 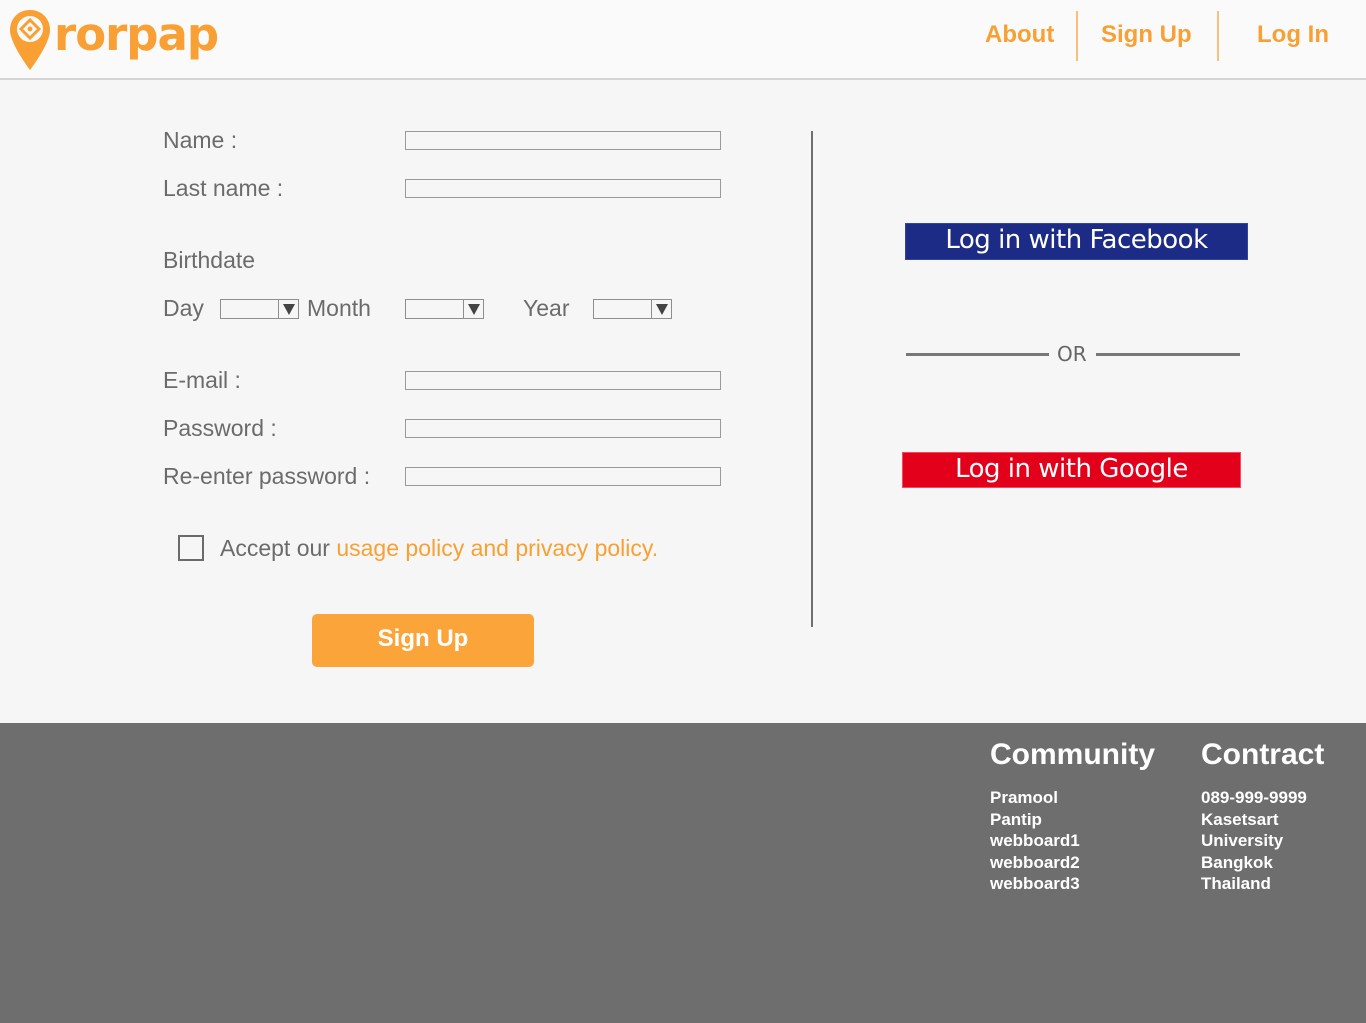 I want to click on nav-about-link: About, so click(x=1019, y=35).